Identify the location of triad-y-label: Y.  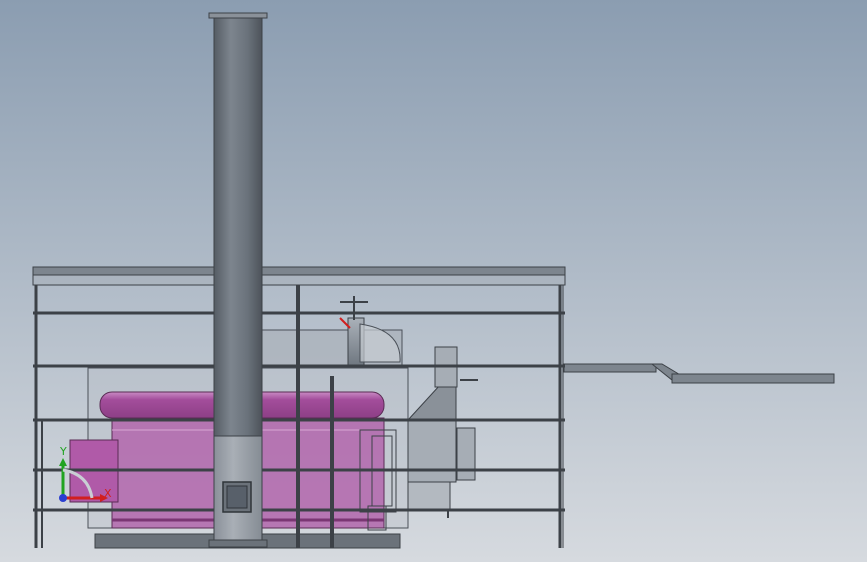
(63, 451).